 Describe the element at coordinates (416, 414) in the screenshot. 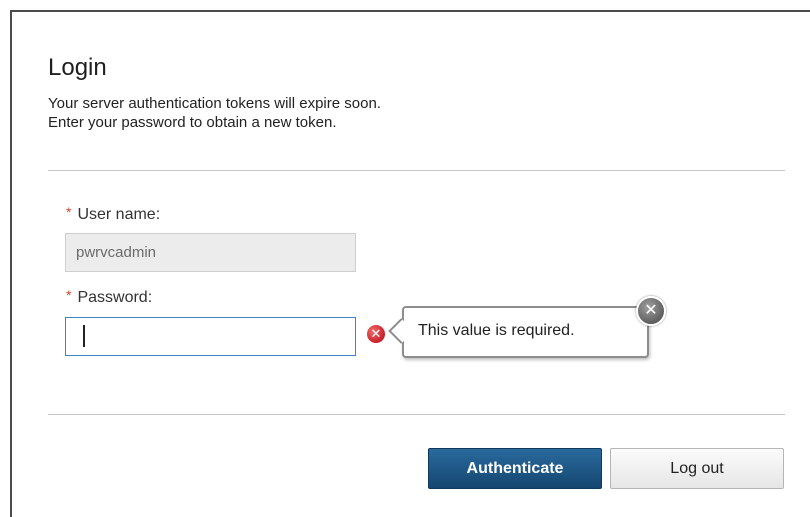

I see `divider-bottom` at that location.